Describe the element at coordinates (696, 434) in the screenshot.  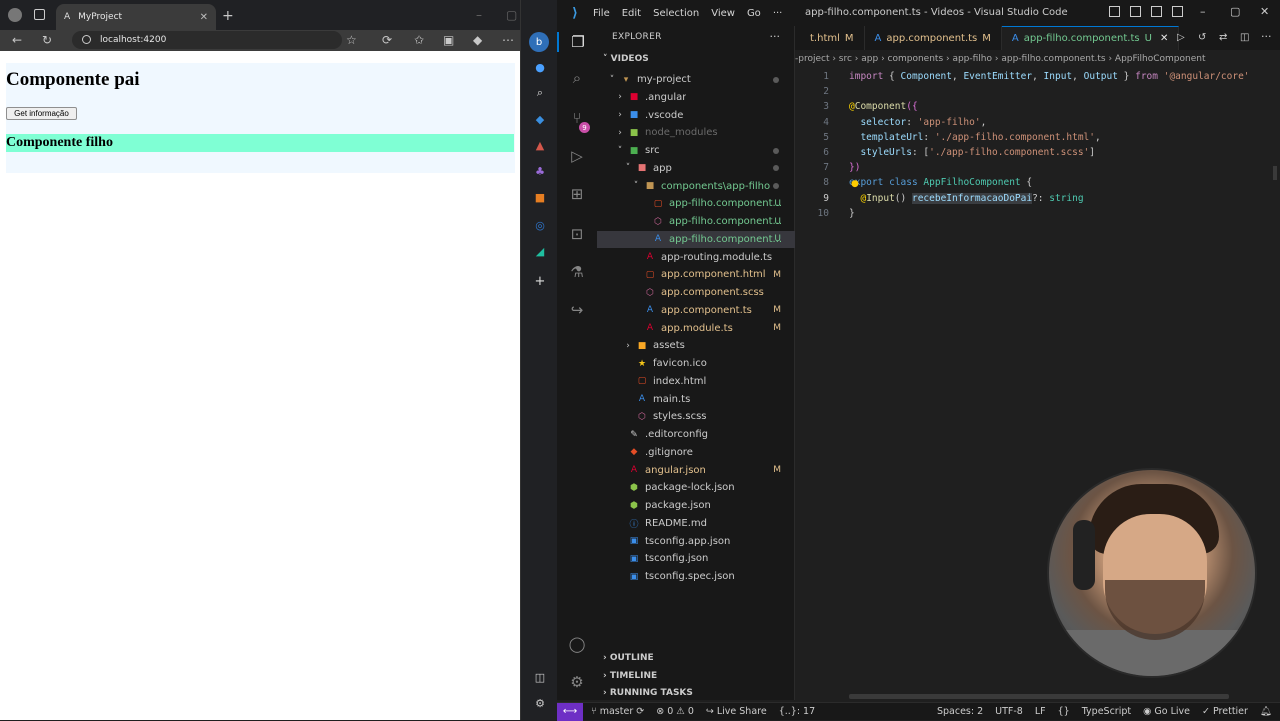
I see `tree-file: ✎ .editorconfig` at that location.